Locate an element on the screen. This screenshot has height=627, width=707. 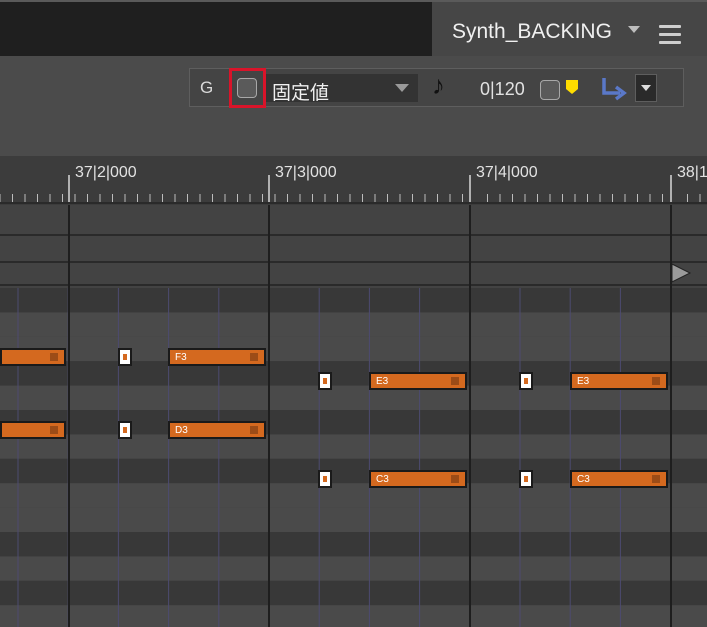
note-block: F3 is located at coordinates (217, 357).